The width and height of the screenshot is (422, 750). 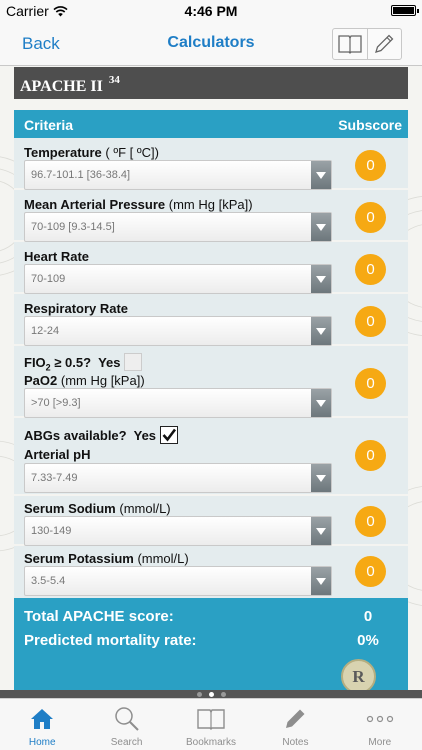 I want to click on row-label: Temperature ( ºF [ ºC]), so click(x=91, y=152).